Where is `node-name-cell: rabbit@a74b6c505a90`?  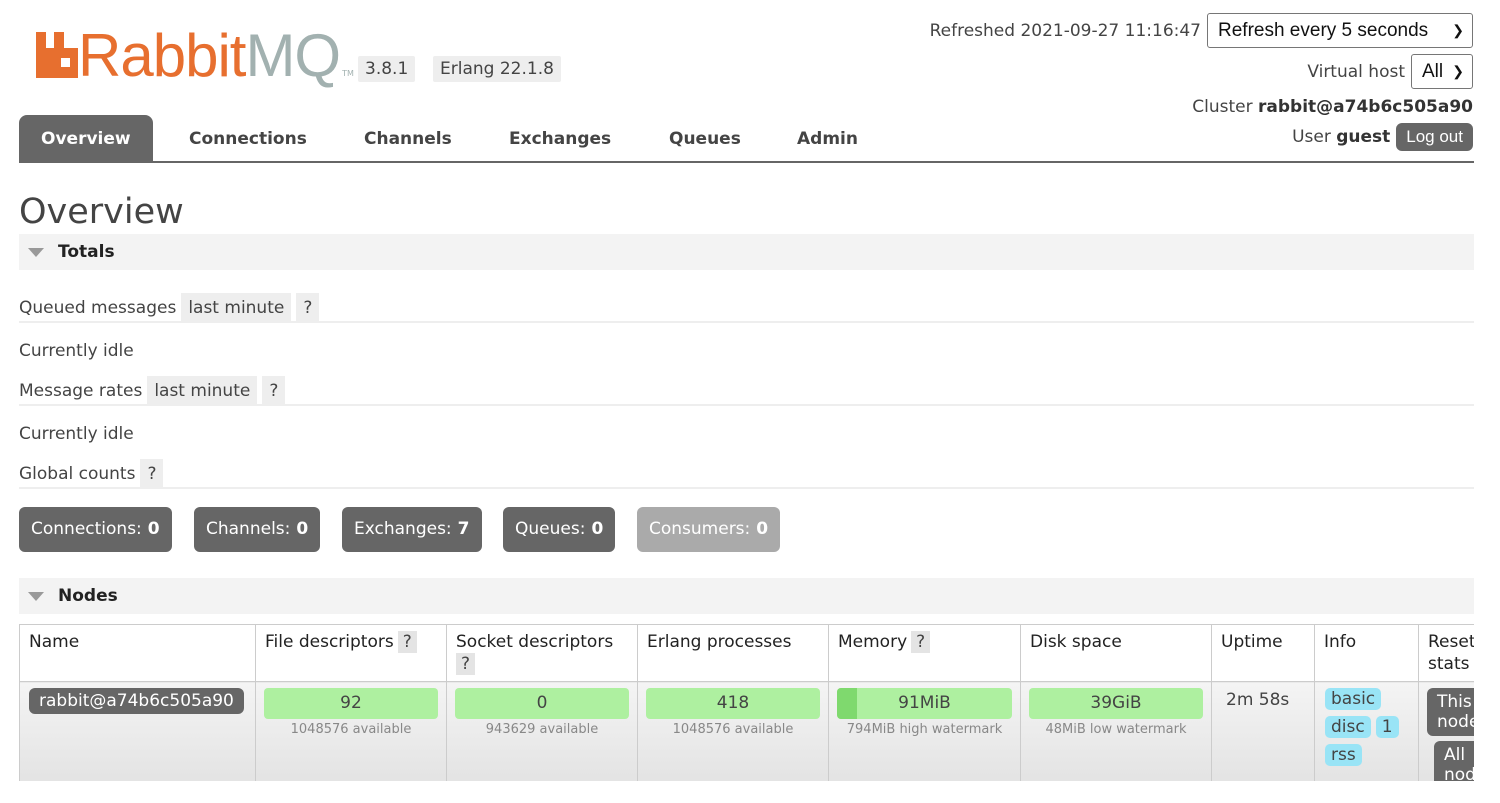
node-name-cell: rabbit@a74b6c505a90 is located at coordinates (137, 731).